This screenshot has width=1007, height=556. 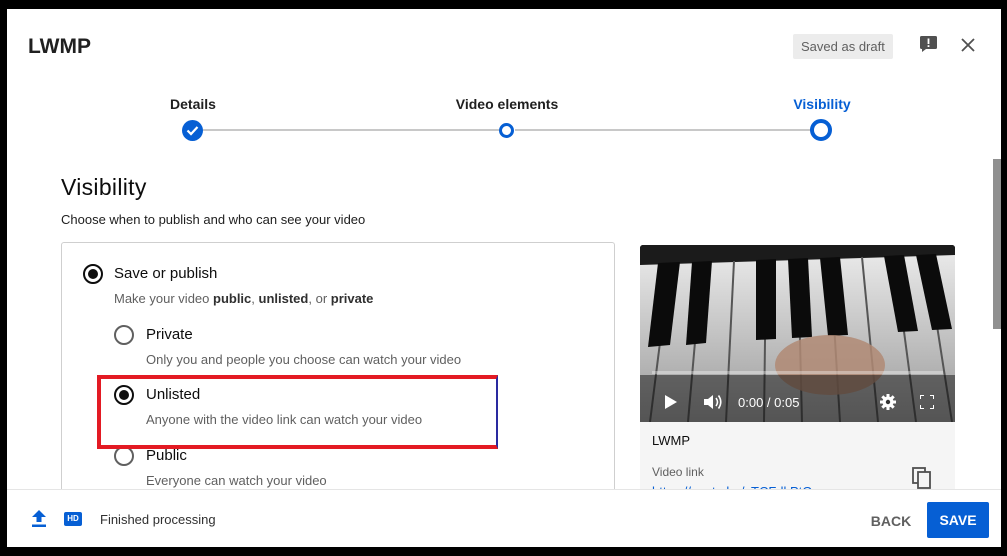 What do you see at coordinates (922, 478) in the screenshot?
I see `copy-icon` at bounding box center [922, 478].